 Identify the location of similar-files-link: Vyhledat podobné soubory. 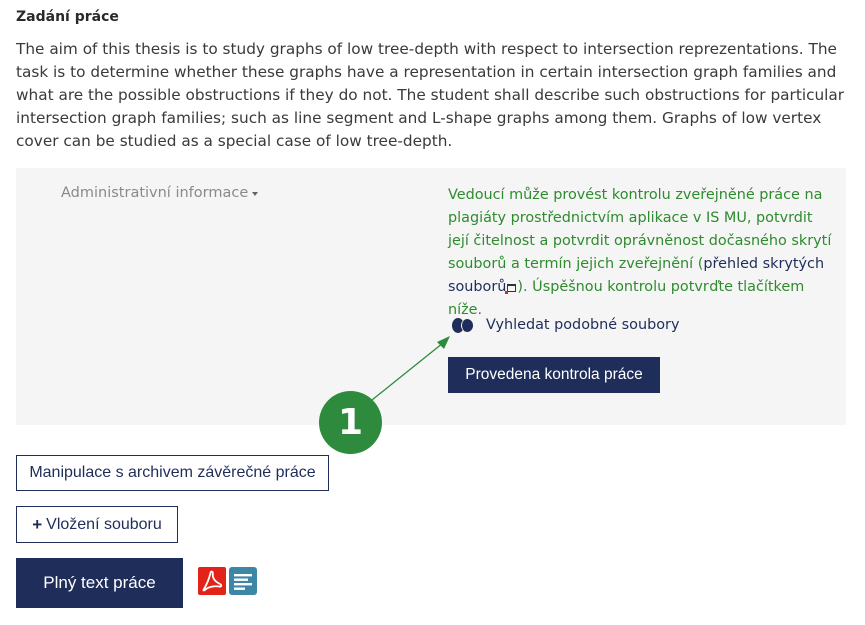
(565, 325).